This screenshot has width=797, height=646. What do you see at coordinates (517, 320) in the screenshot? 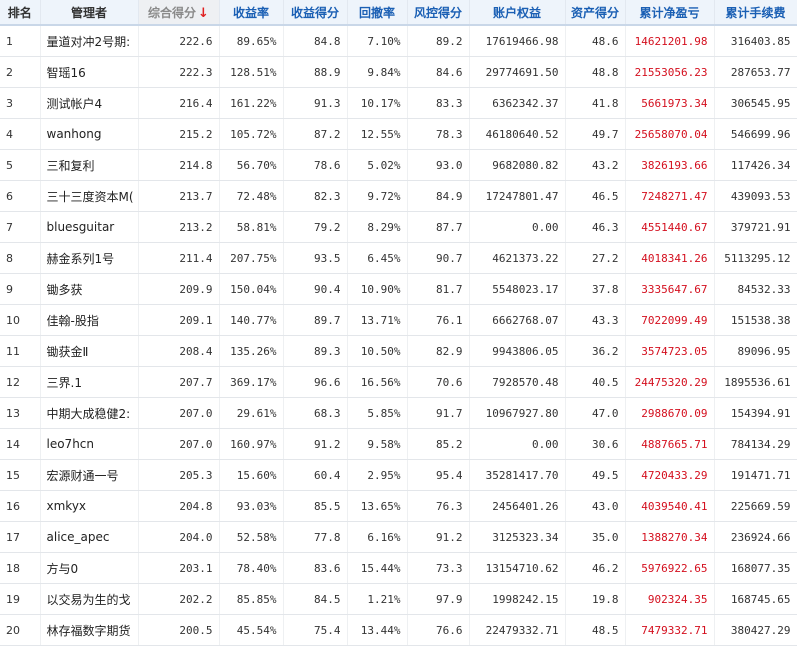
I see `equity-cell: 6662768.07` at bounding box center [517, 320].